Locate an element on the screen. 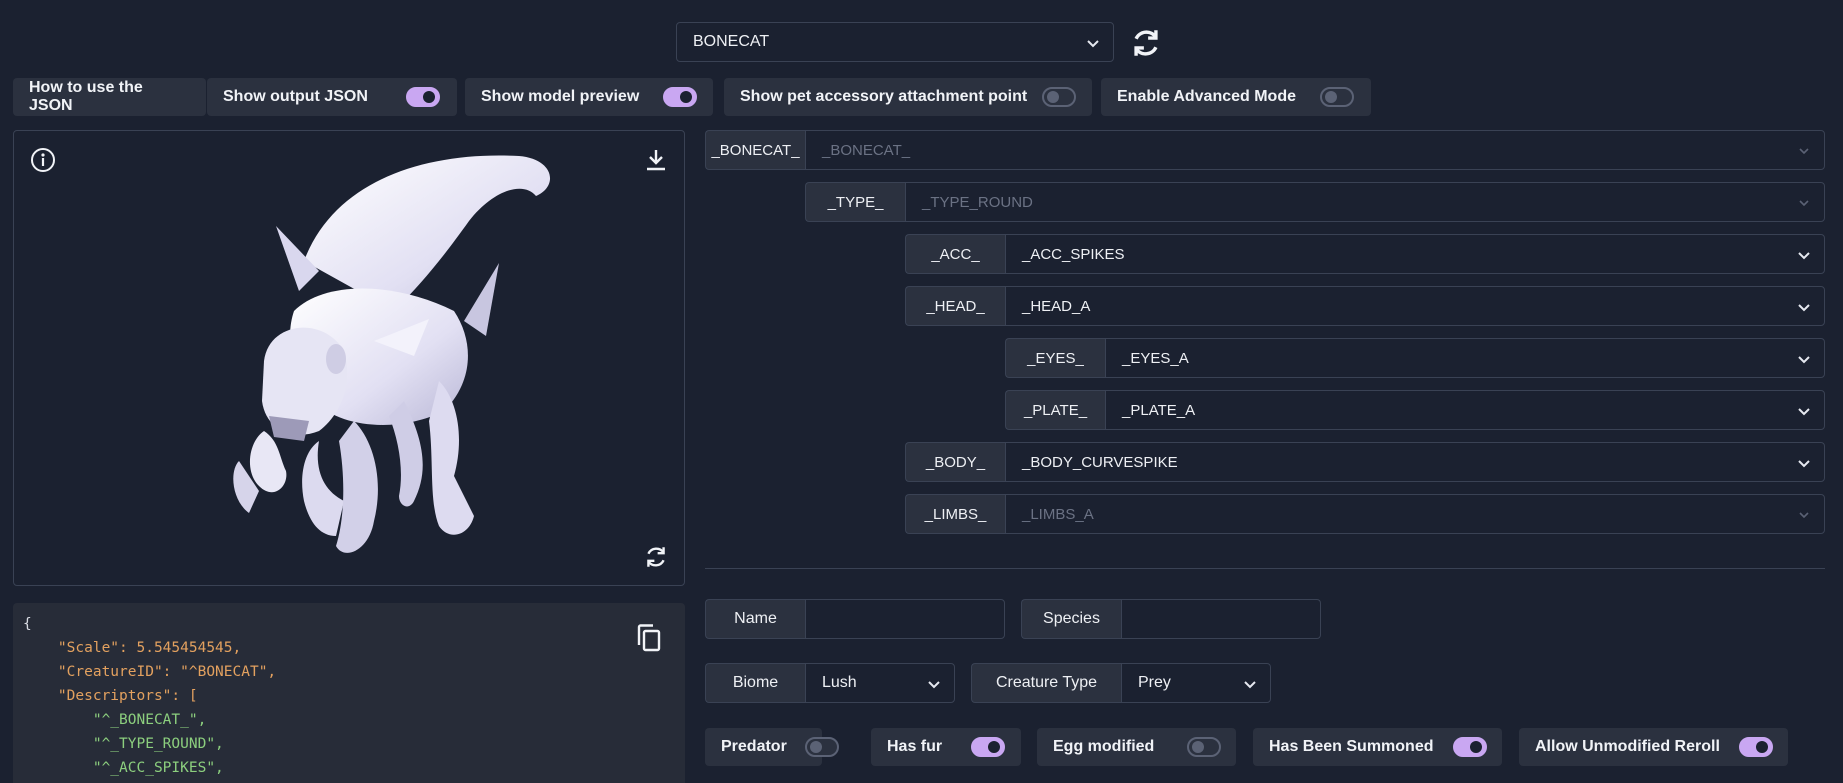  descriptor-select: _BODY_CURVESPIKE is located at coordinates (1415, 462).